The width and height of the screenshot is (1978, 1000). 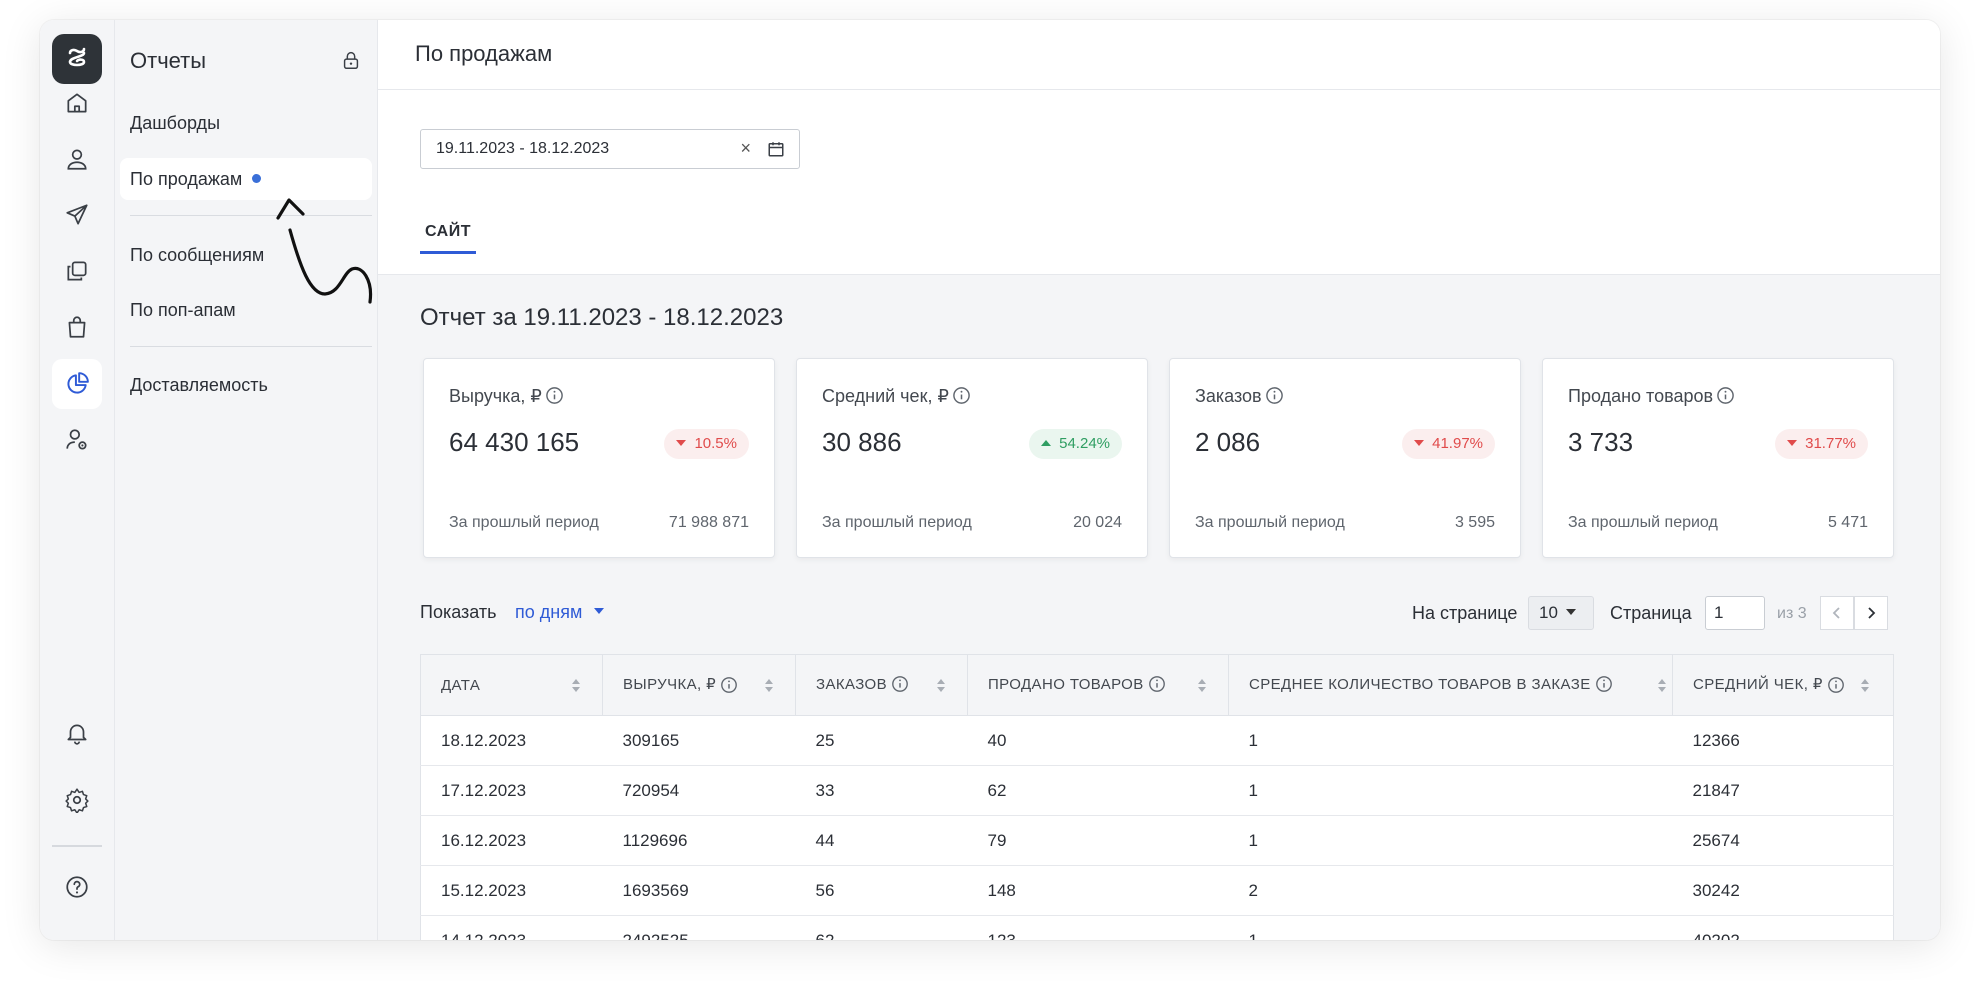 What do you see at coordinates (506, 396) in the screenshot?
I see `card-label: Выручка, ₽` at bounding box center [506, 396].